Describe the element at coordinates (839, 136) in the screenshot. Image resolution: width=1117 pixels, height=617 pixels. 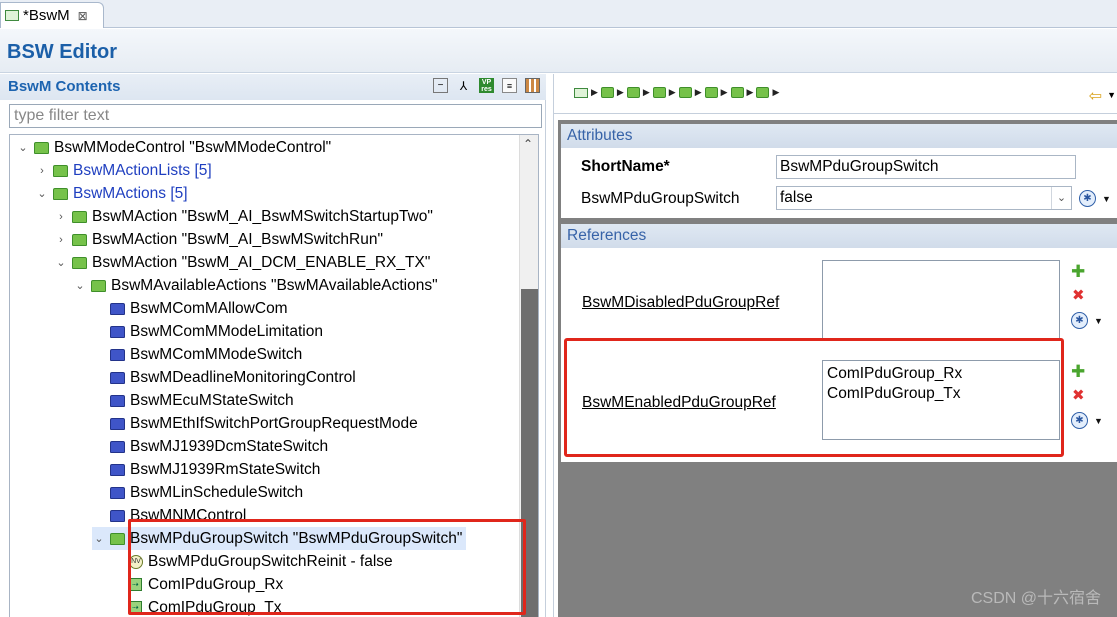
I see `attributes-title: Attributes` at that location.